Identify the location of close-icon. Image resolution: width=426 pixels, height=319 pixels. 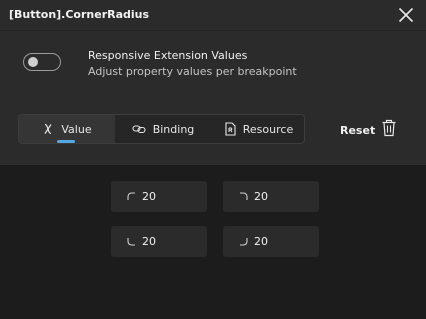
(406, 15).